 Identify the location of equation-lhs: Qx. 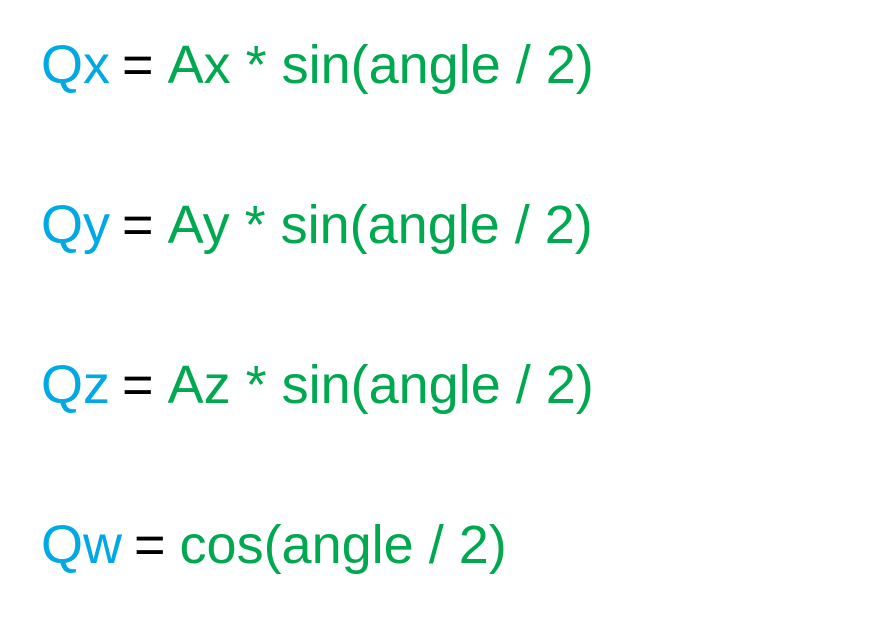
(76, 65).